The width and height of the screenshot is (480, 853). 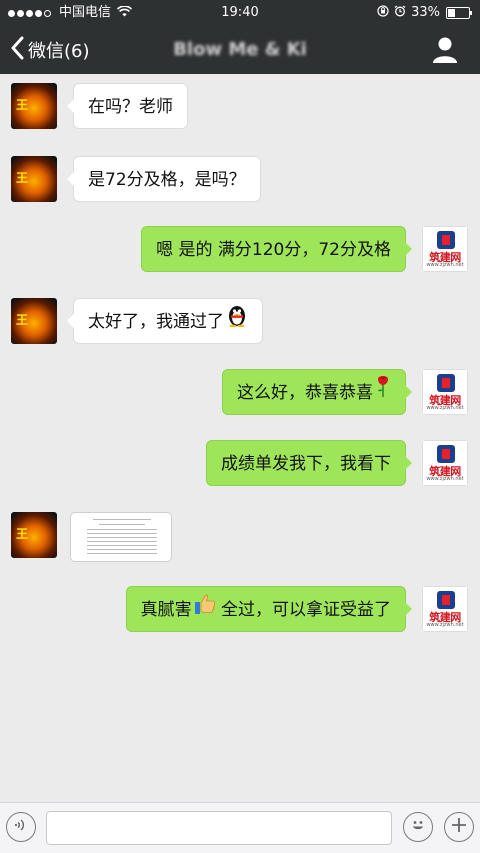 What do you see at coordinates (166, 610) in the screenshot?
I see `message-text: 真腻害` at bounding box center [166, 610].